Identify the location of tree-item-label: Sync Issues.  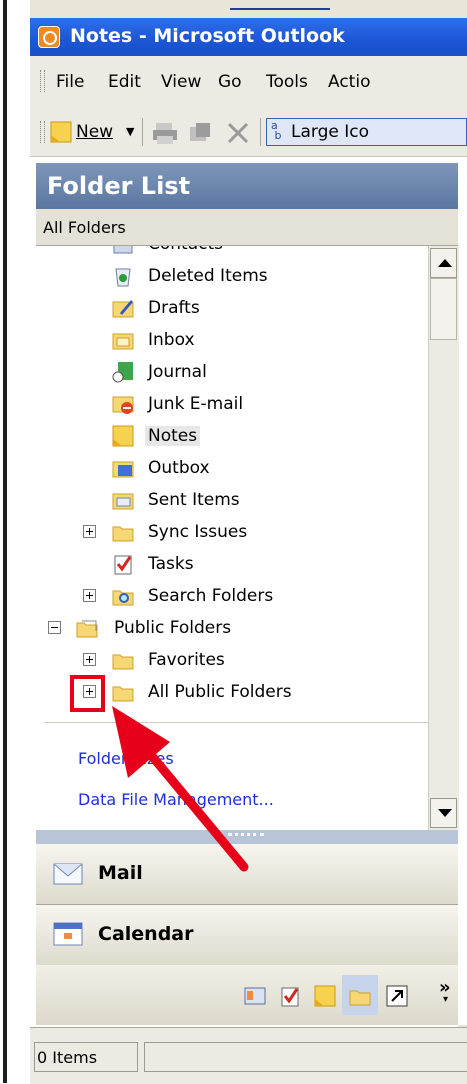
(198, 532).